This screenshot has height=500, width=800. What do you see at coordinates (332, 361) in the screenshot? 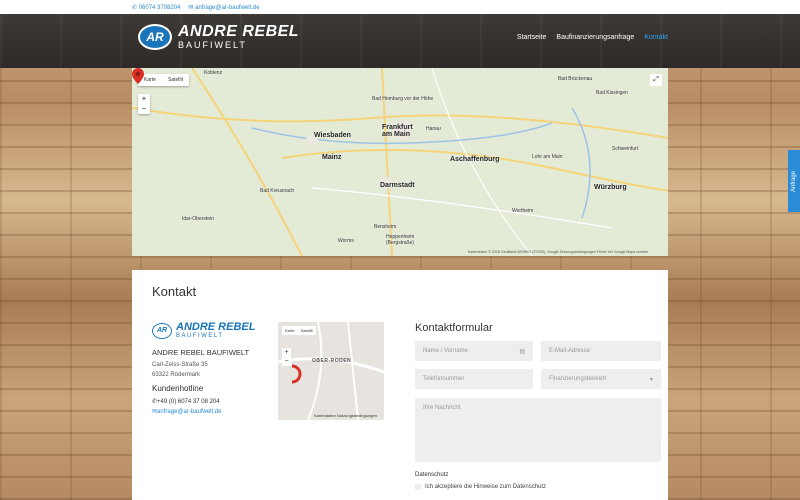
I see `small-map-place: OBER-RODEN` at bounding box center [332, 361].